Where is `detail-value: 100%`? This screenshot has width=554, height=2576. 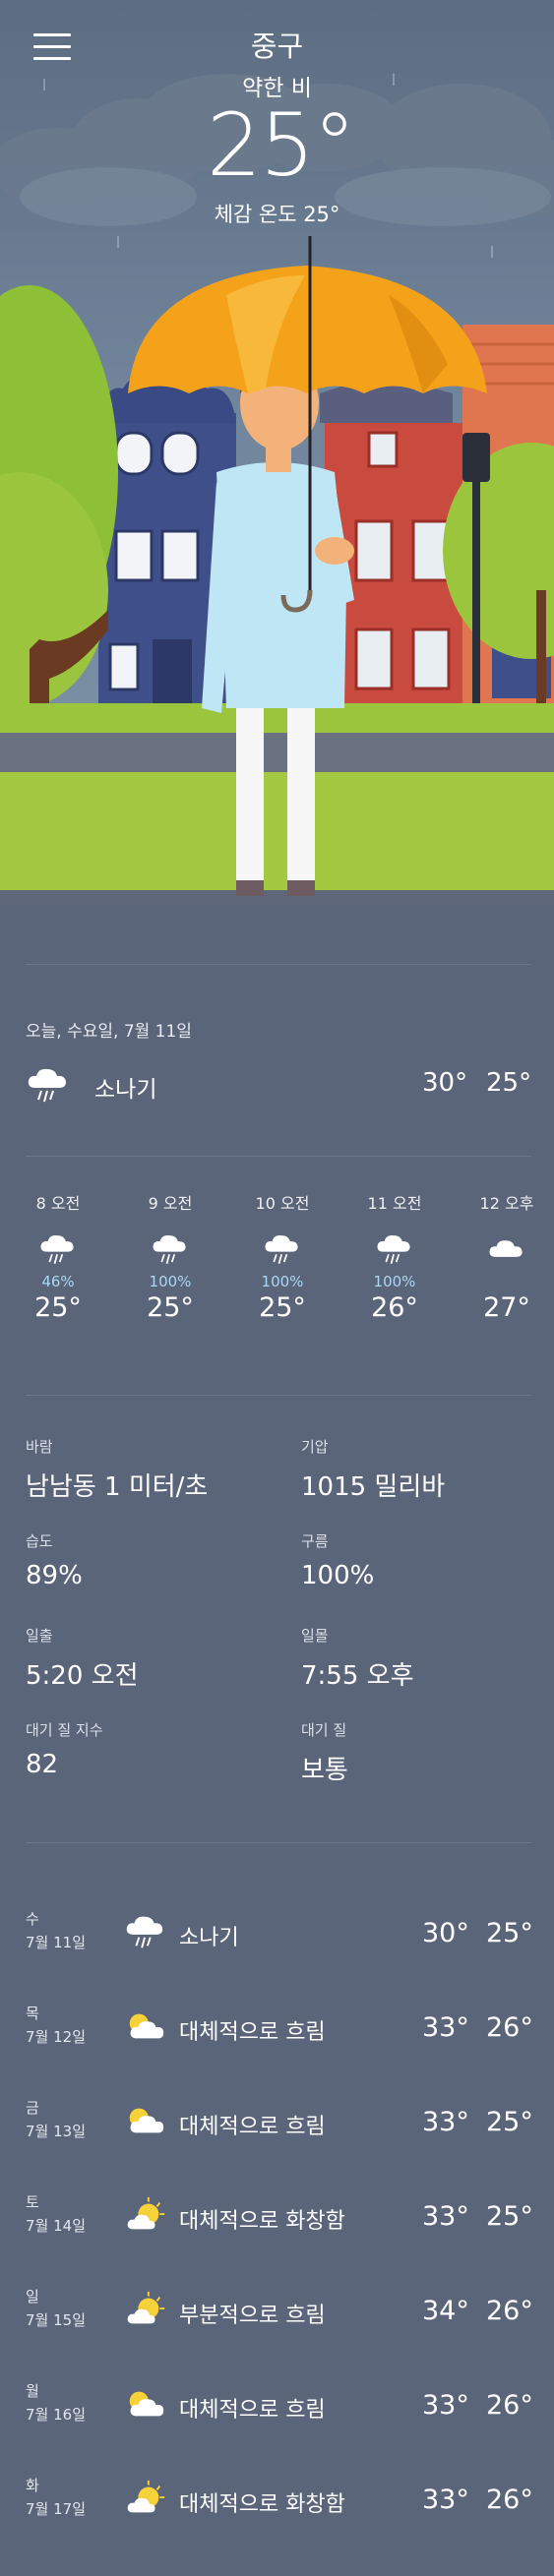
detail-value: 100% is located at coordinates (338, 1576).